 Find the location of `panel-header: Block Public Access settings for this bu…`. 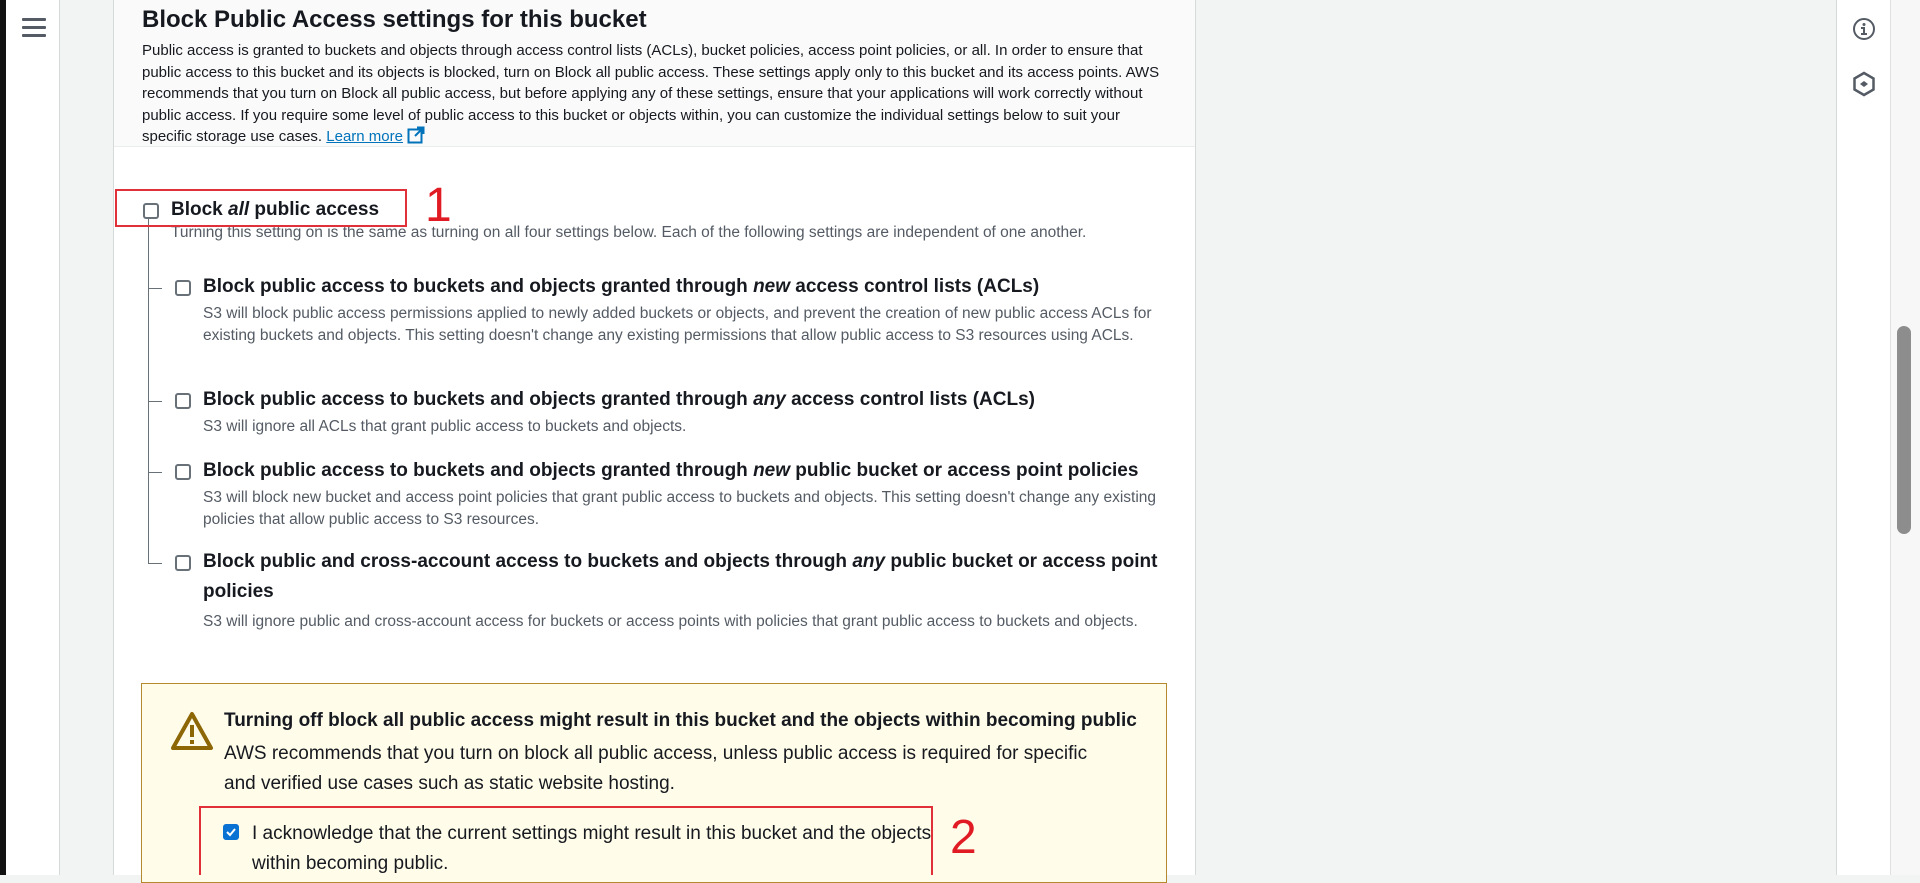

panel-header: Block Public Access settings for this bu… is located at coordinates (654, 73).